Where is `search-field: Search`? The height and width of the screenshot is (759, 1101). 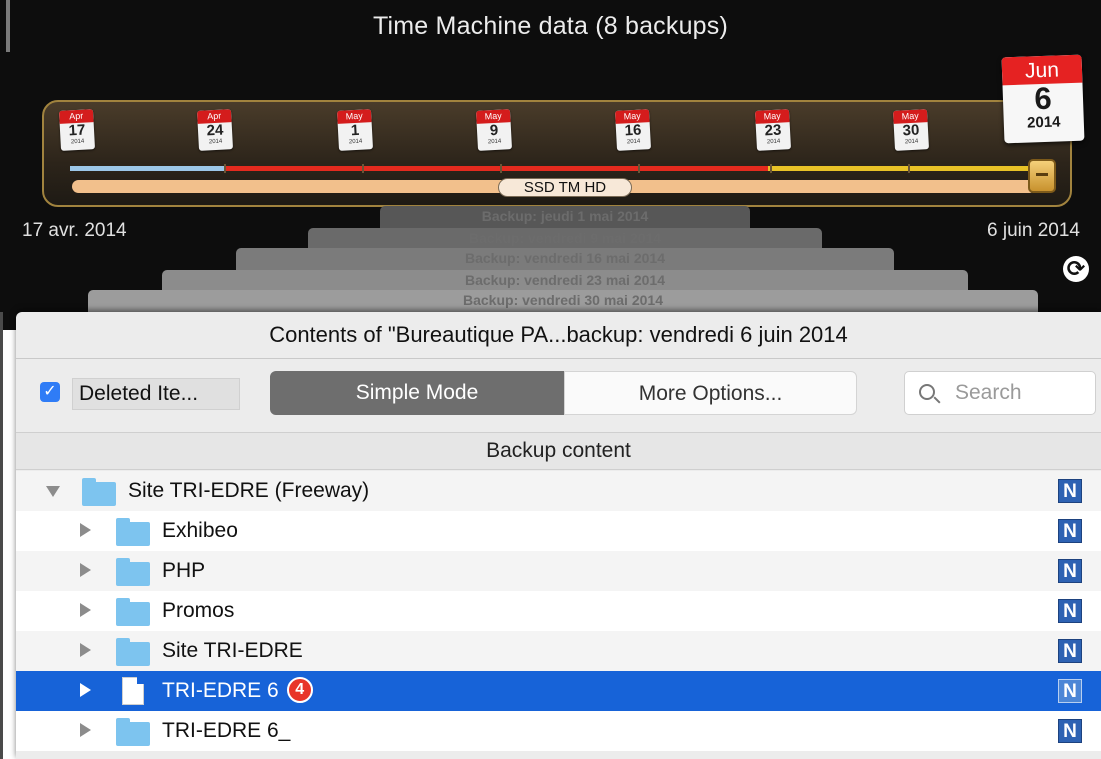 search-field: Search is located at coordinates (1000, 393).